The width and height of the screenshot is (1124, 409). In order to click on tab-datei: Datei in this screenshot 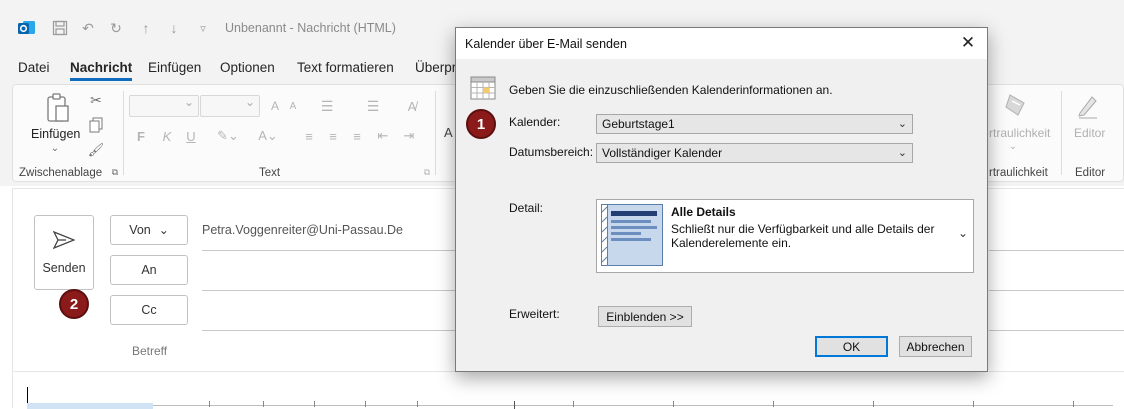, I will do `click(34, 67)`.